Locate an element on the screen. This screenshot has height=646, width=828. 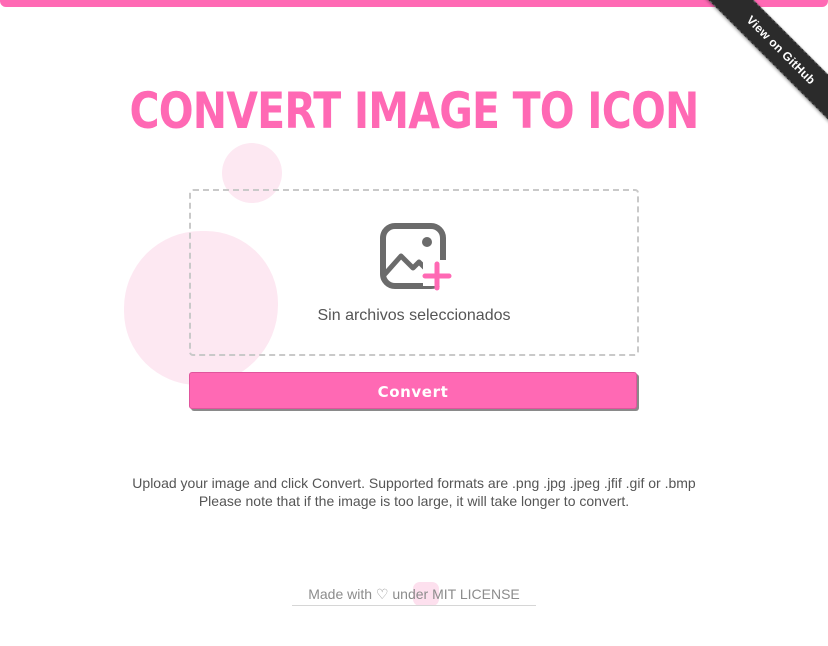
file-status-text: Sin archivos seleccionados is located at coordinates (414, 315).